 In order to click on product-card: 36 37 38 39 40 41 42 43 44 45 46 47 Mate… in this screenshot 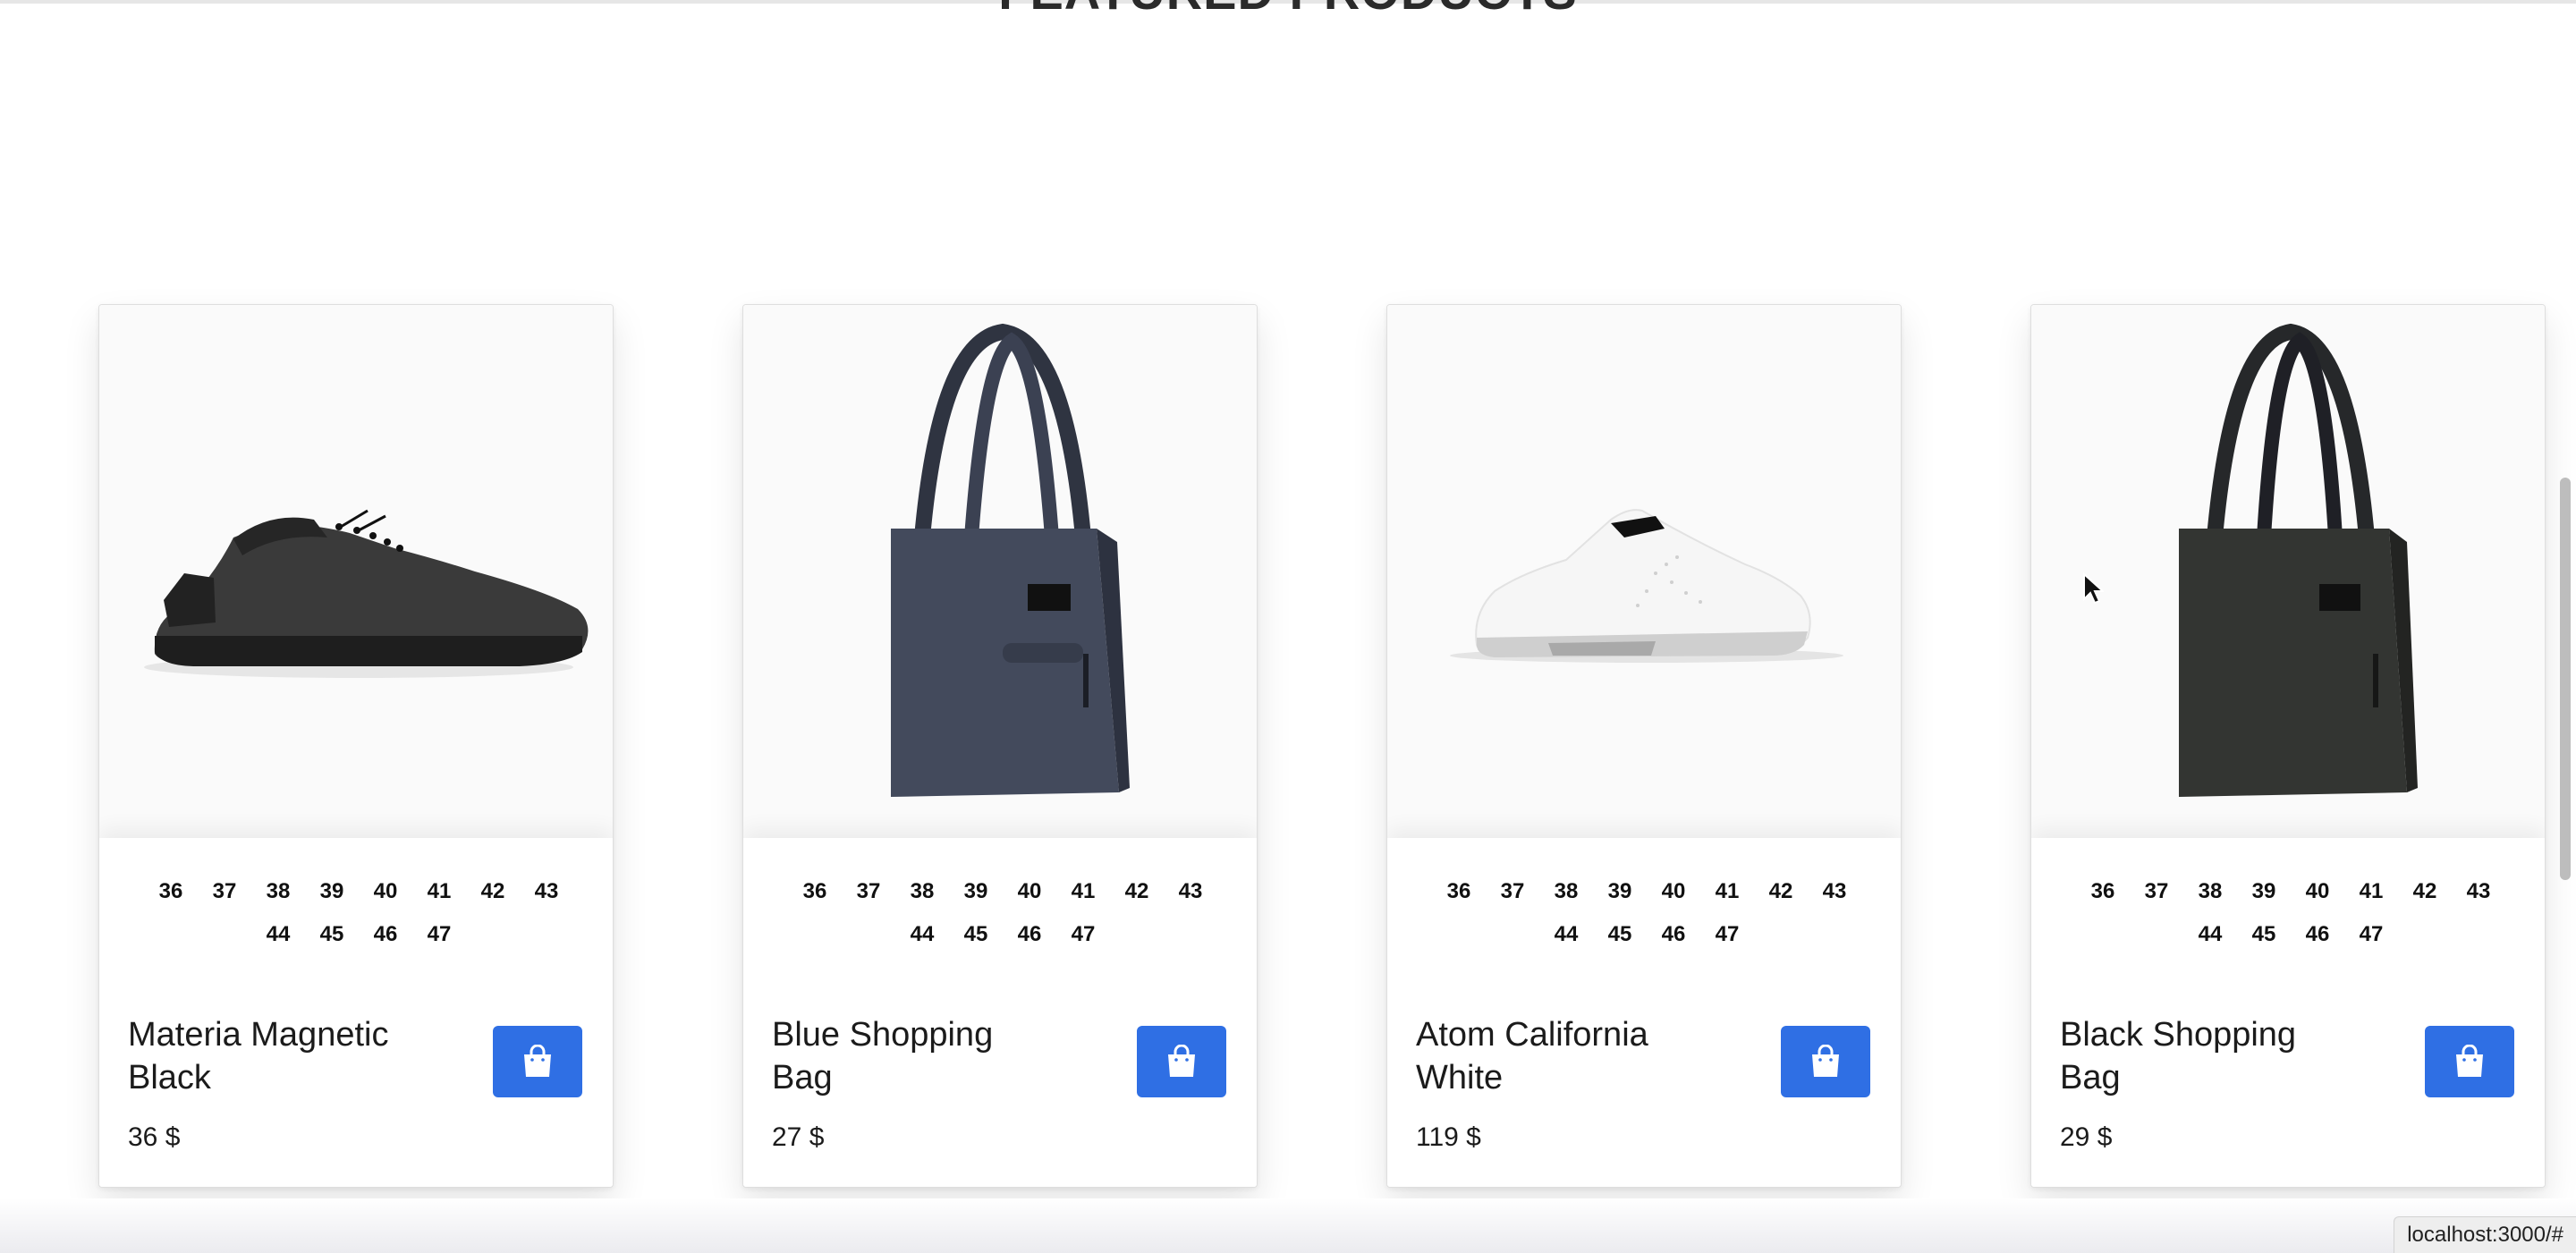, I will do `click(356, 746)`.